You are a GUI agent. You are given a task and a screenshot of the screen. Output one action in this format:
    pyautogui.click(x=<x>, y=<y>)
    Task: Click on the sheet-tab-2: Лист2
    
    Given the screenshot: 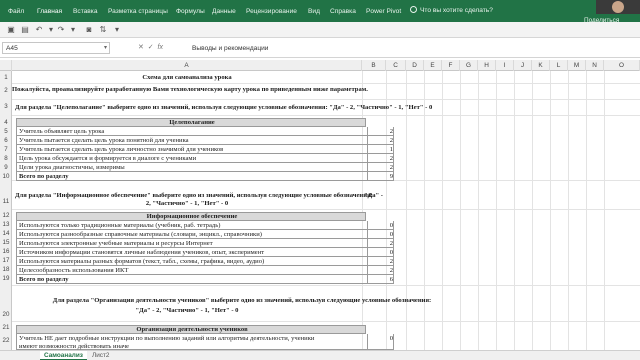 What is the action you would take?
    pyautogui.click(x=100, y=355)
    